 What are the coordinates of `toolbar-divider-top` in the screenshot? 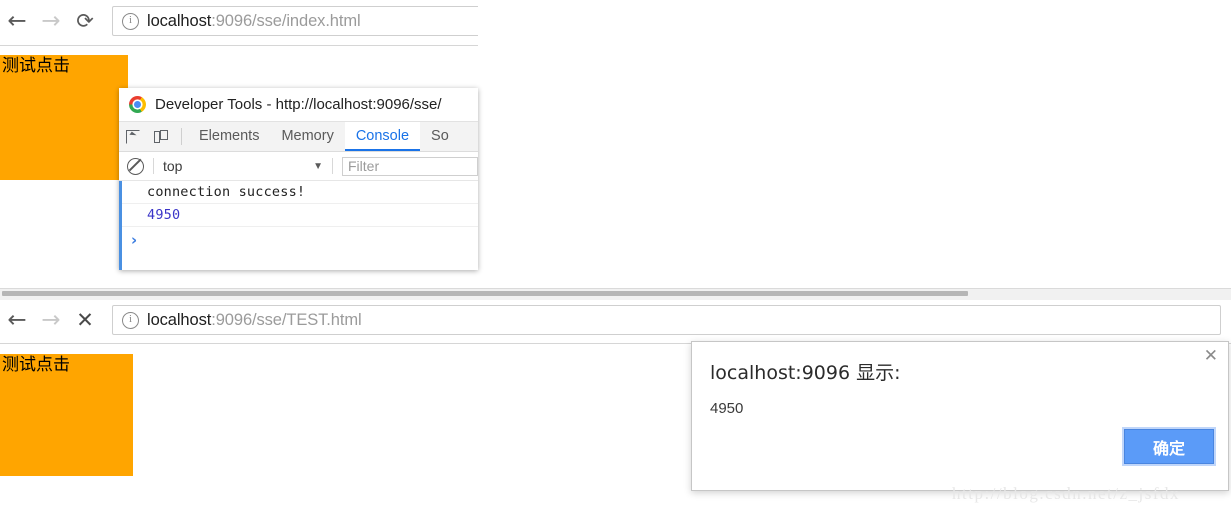 It's located at (239, 45).